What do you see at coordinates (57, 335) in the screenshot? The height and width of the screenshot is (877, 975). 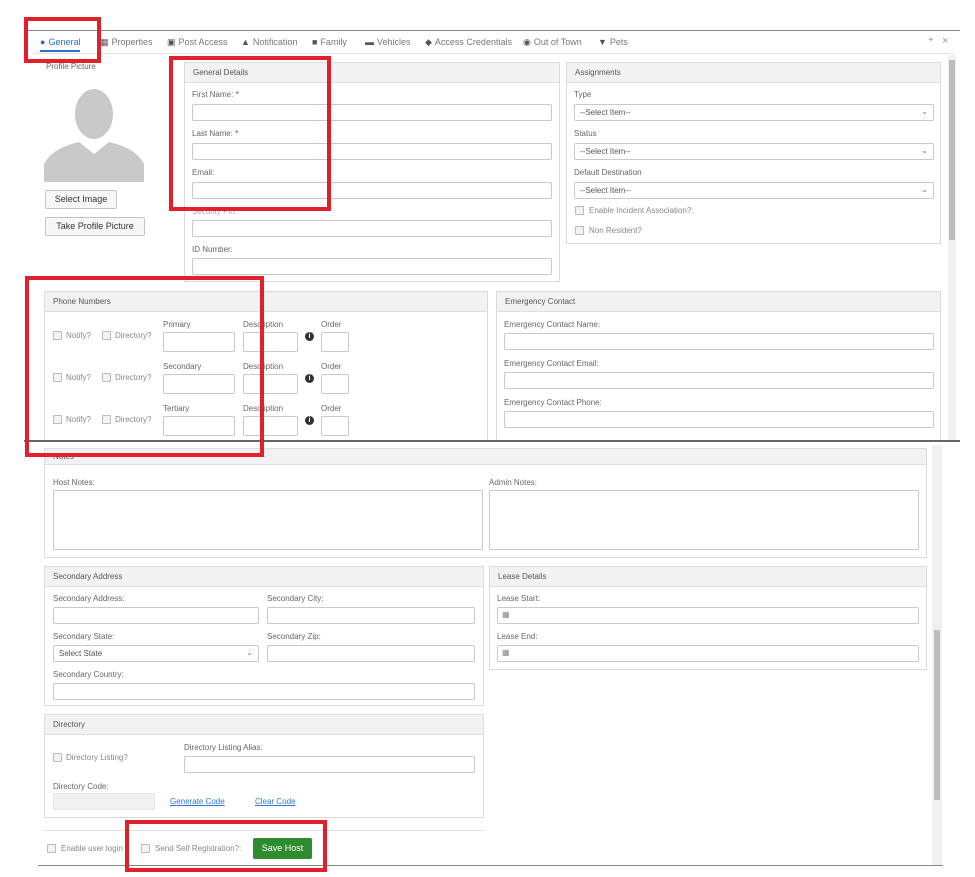 I see `phone-1-notify-checkbox` at bounding box center [57, 335].